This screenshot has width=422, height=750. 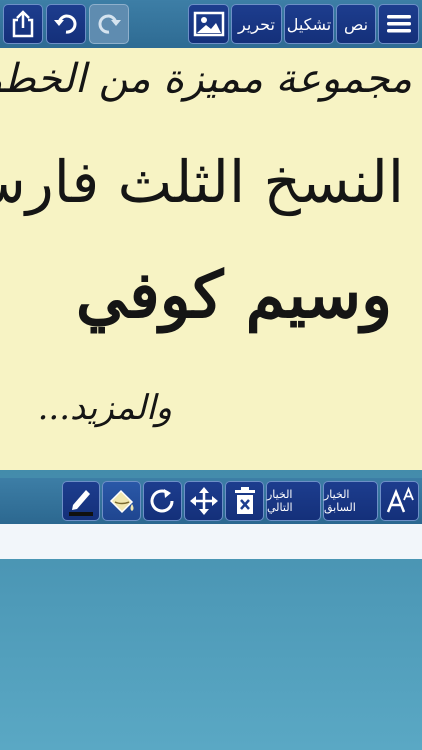 I want to click on diacritics-button: تشكيل, so click(x=309, y=24).